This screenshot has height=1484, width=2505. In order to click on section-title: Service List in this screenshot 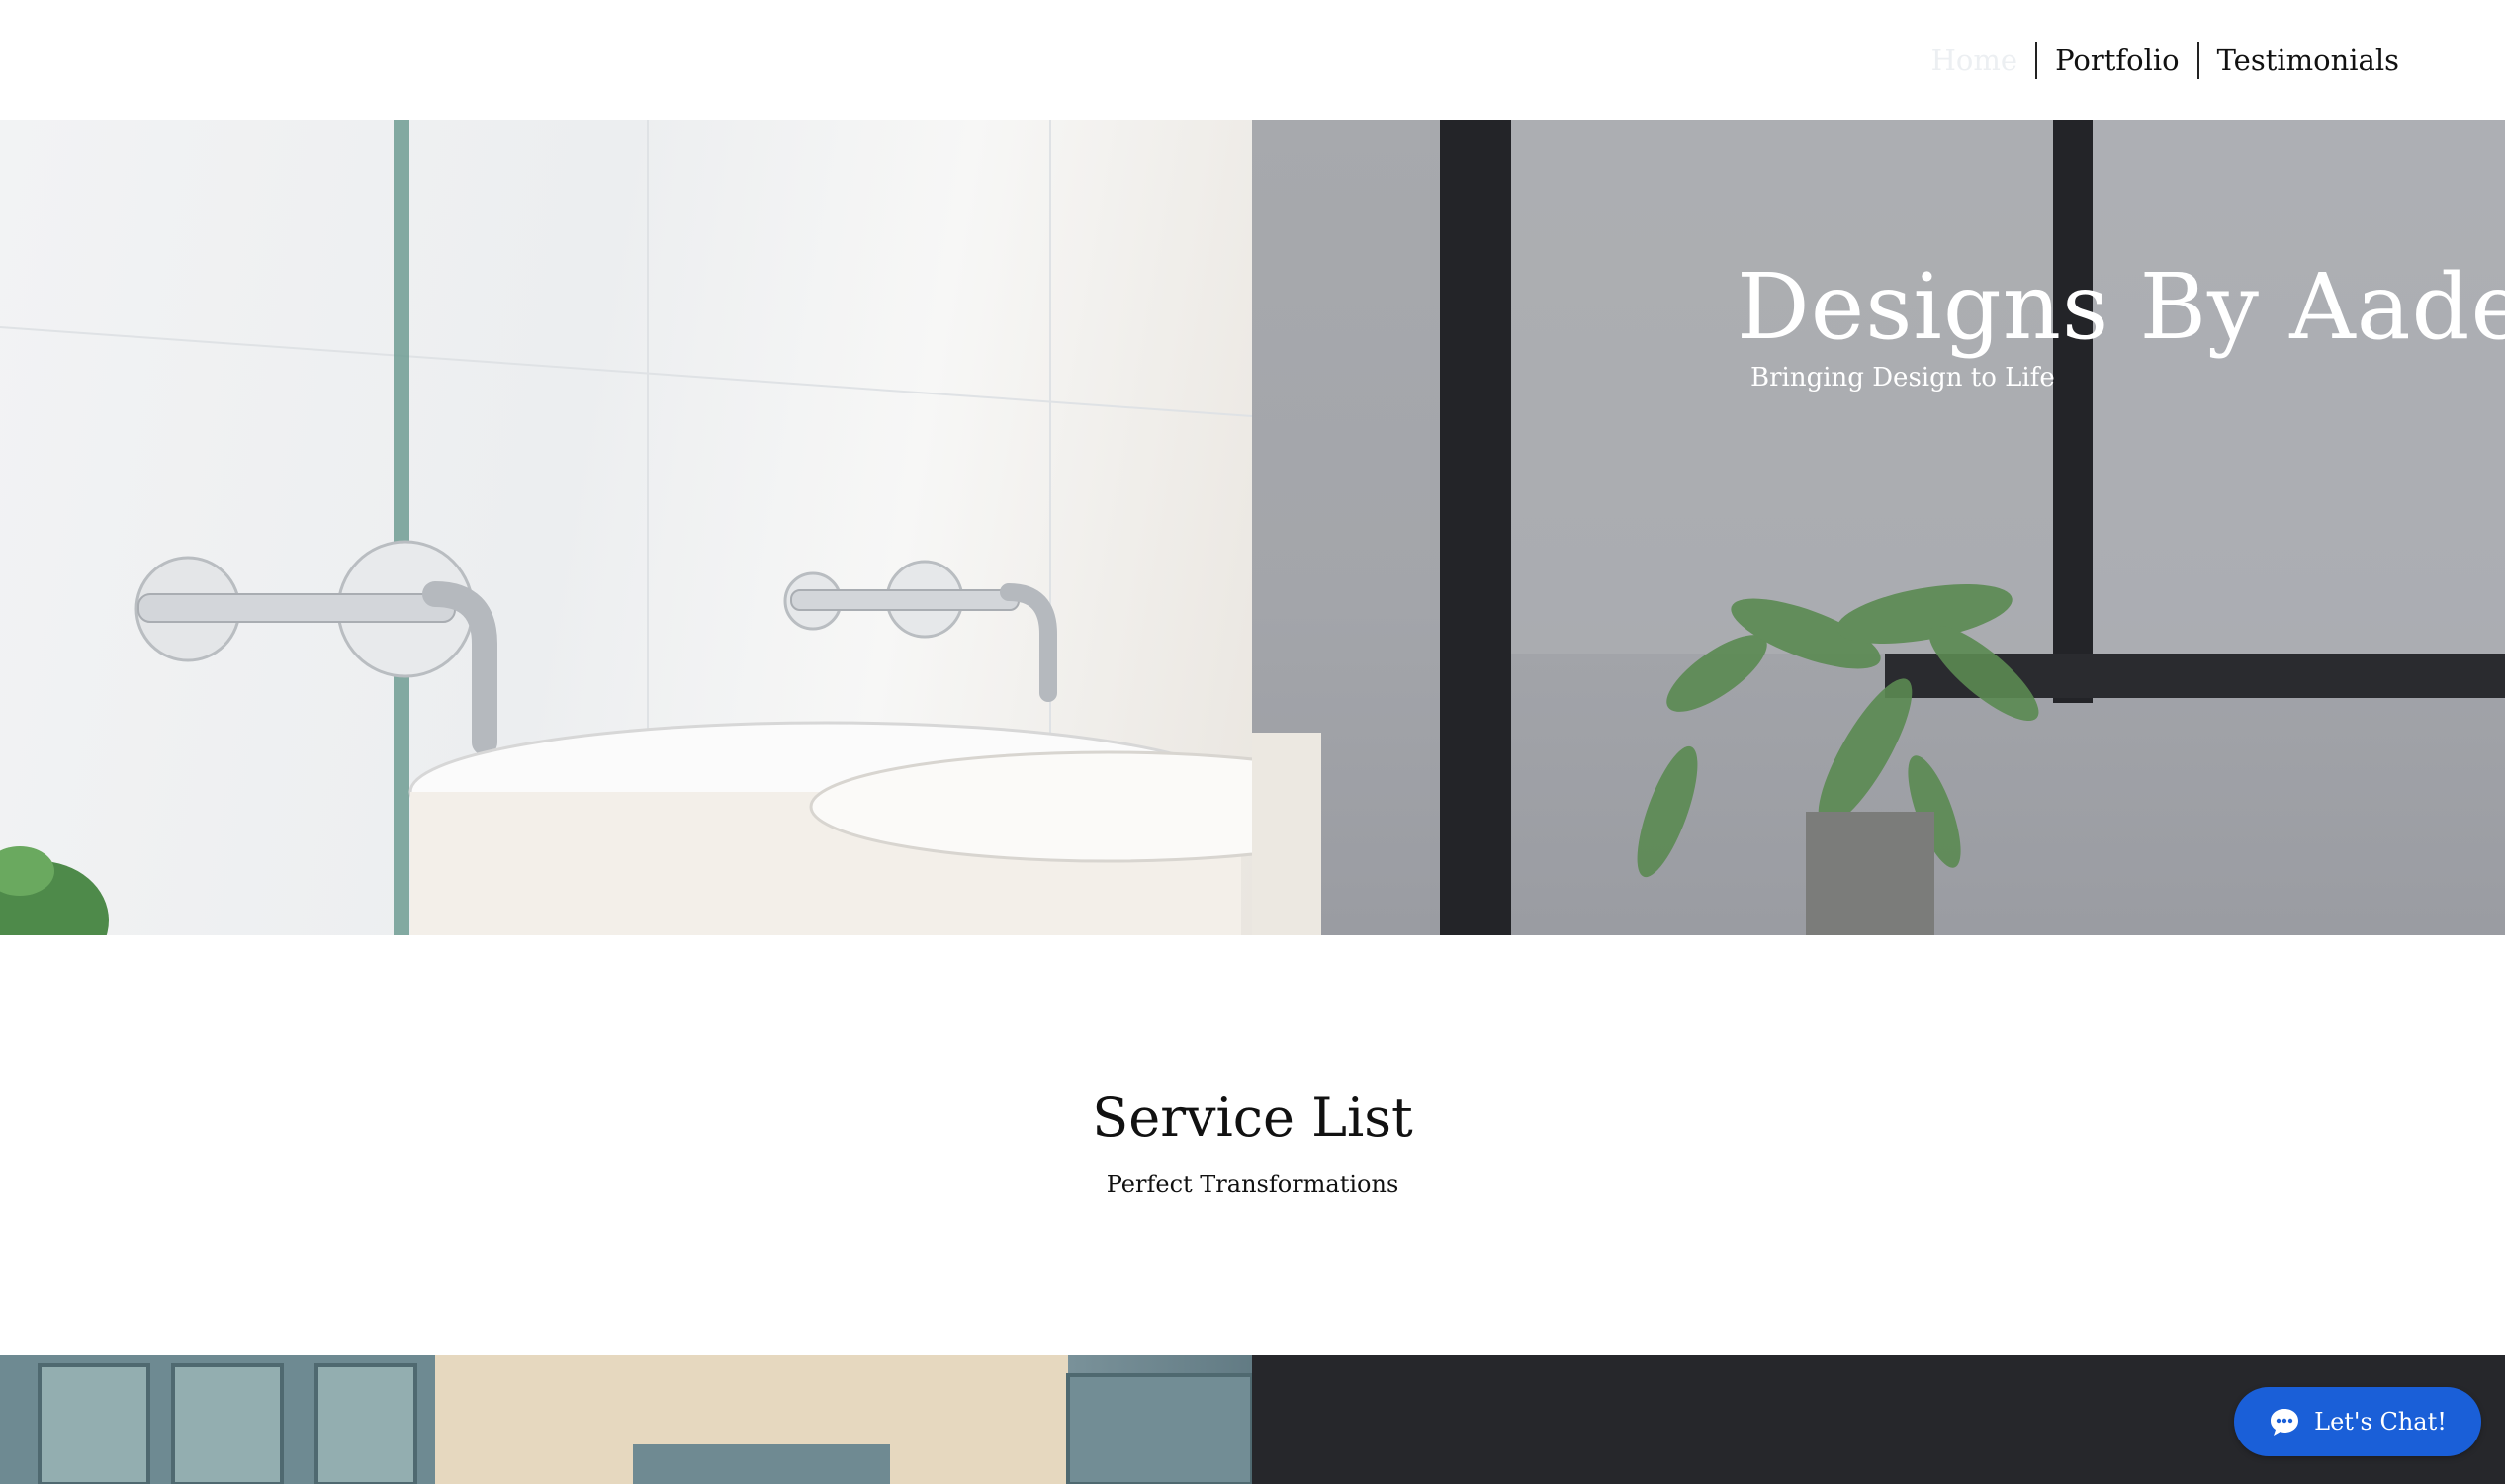, I will do `click(1252, 1118)`.